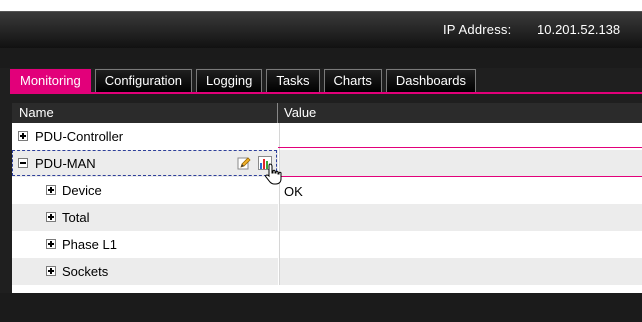  I want to click on name-cell: Device, so click(145, 190).